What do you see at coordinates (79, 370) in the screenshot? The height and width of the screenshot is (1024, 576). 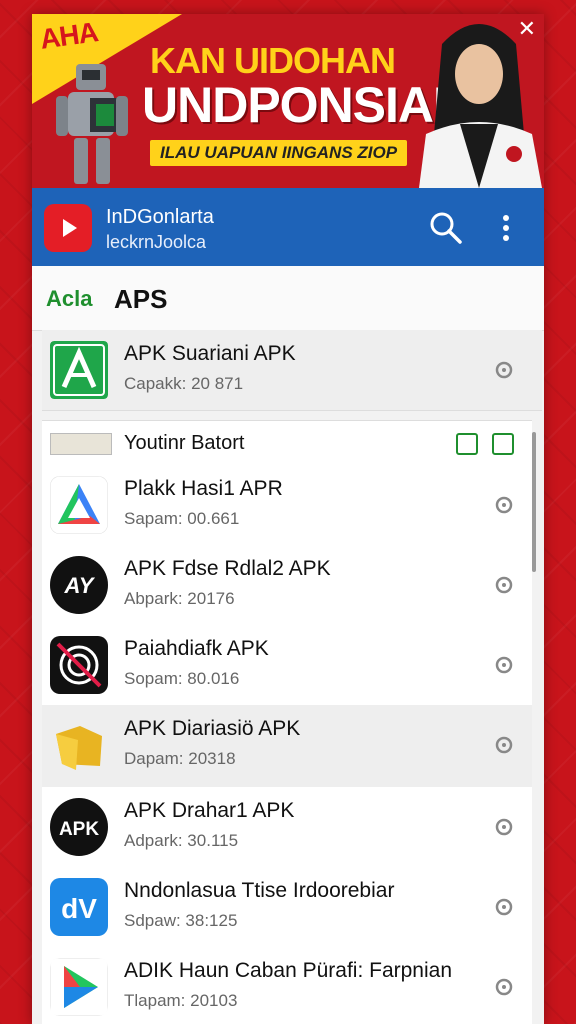 I see `android-app-icon` at bounding box center [79, 370].